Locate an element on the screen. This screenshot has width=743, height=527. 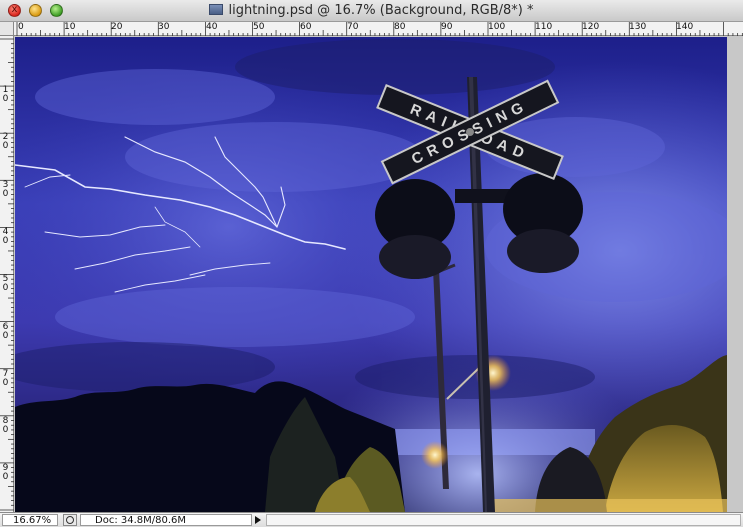
ruler-label-text: 90 is located at coordinates (5, 472).